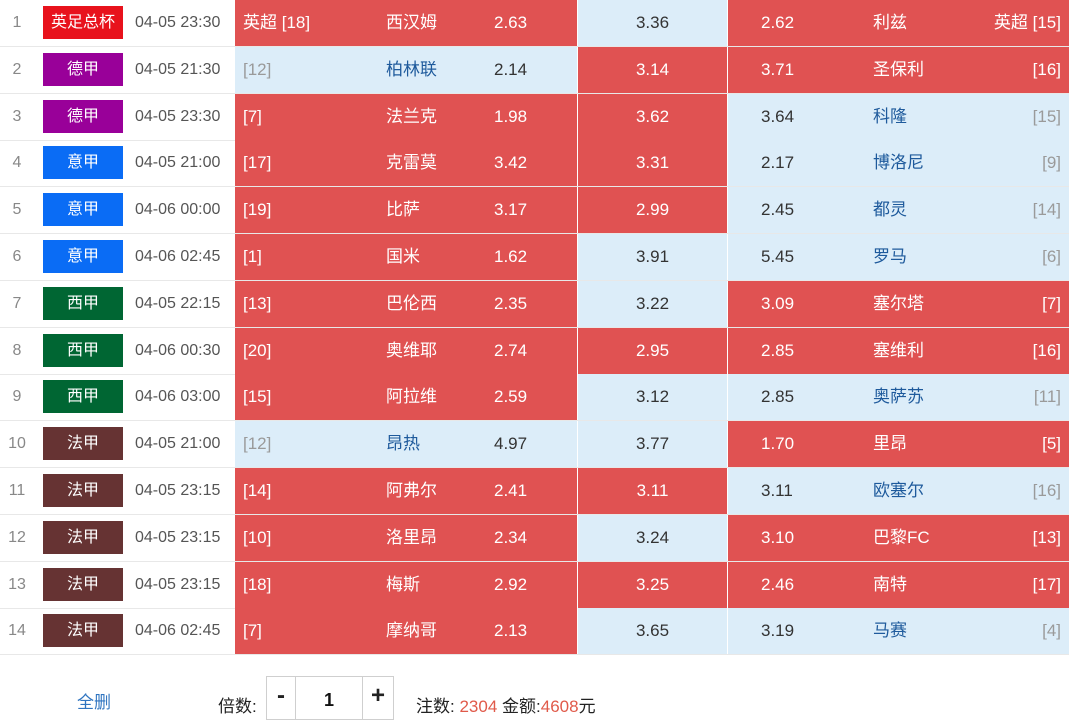  What do you see at coordinates (83, 397) in the screenshot?
I see `league-badge: 西甲` at bounding box center [83, 397].